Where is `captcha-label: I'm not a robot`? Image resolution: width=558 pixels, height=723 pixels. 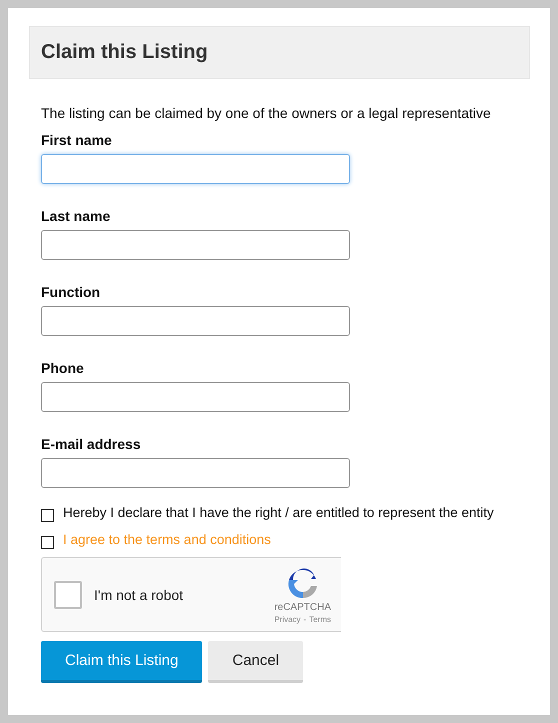
captcha-label: I'm not a robot is located at coordinates (139, 594).